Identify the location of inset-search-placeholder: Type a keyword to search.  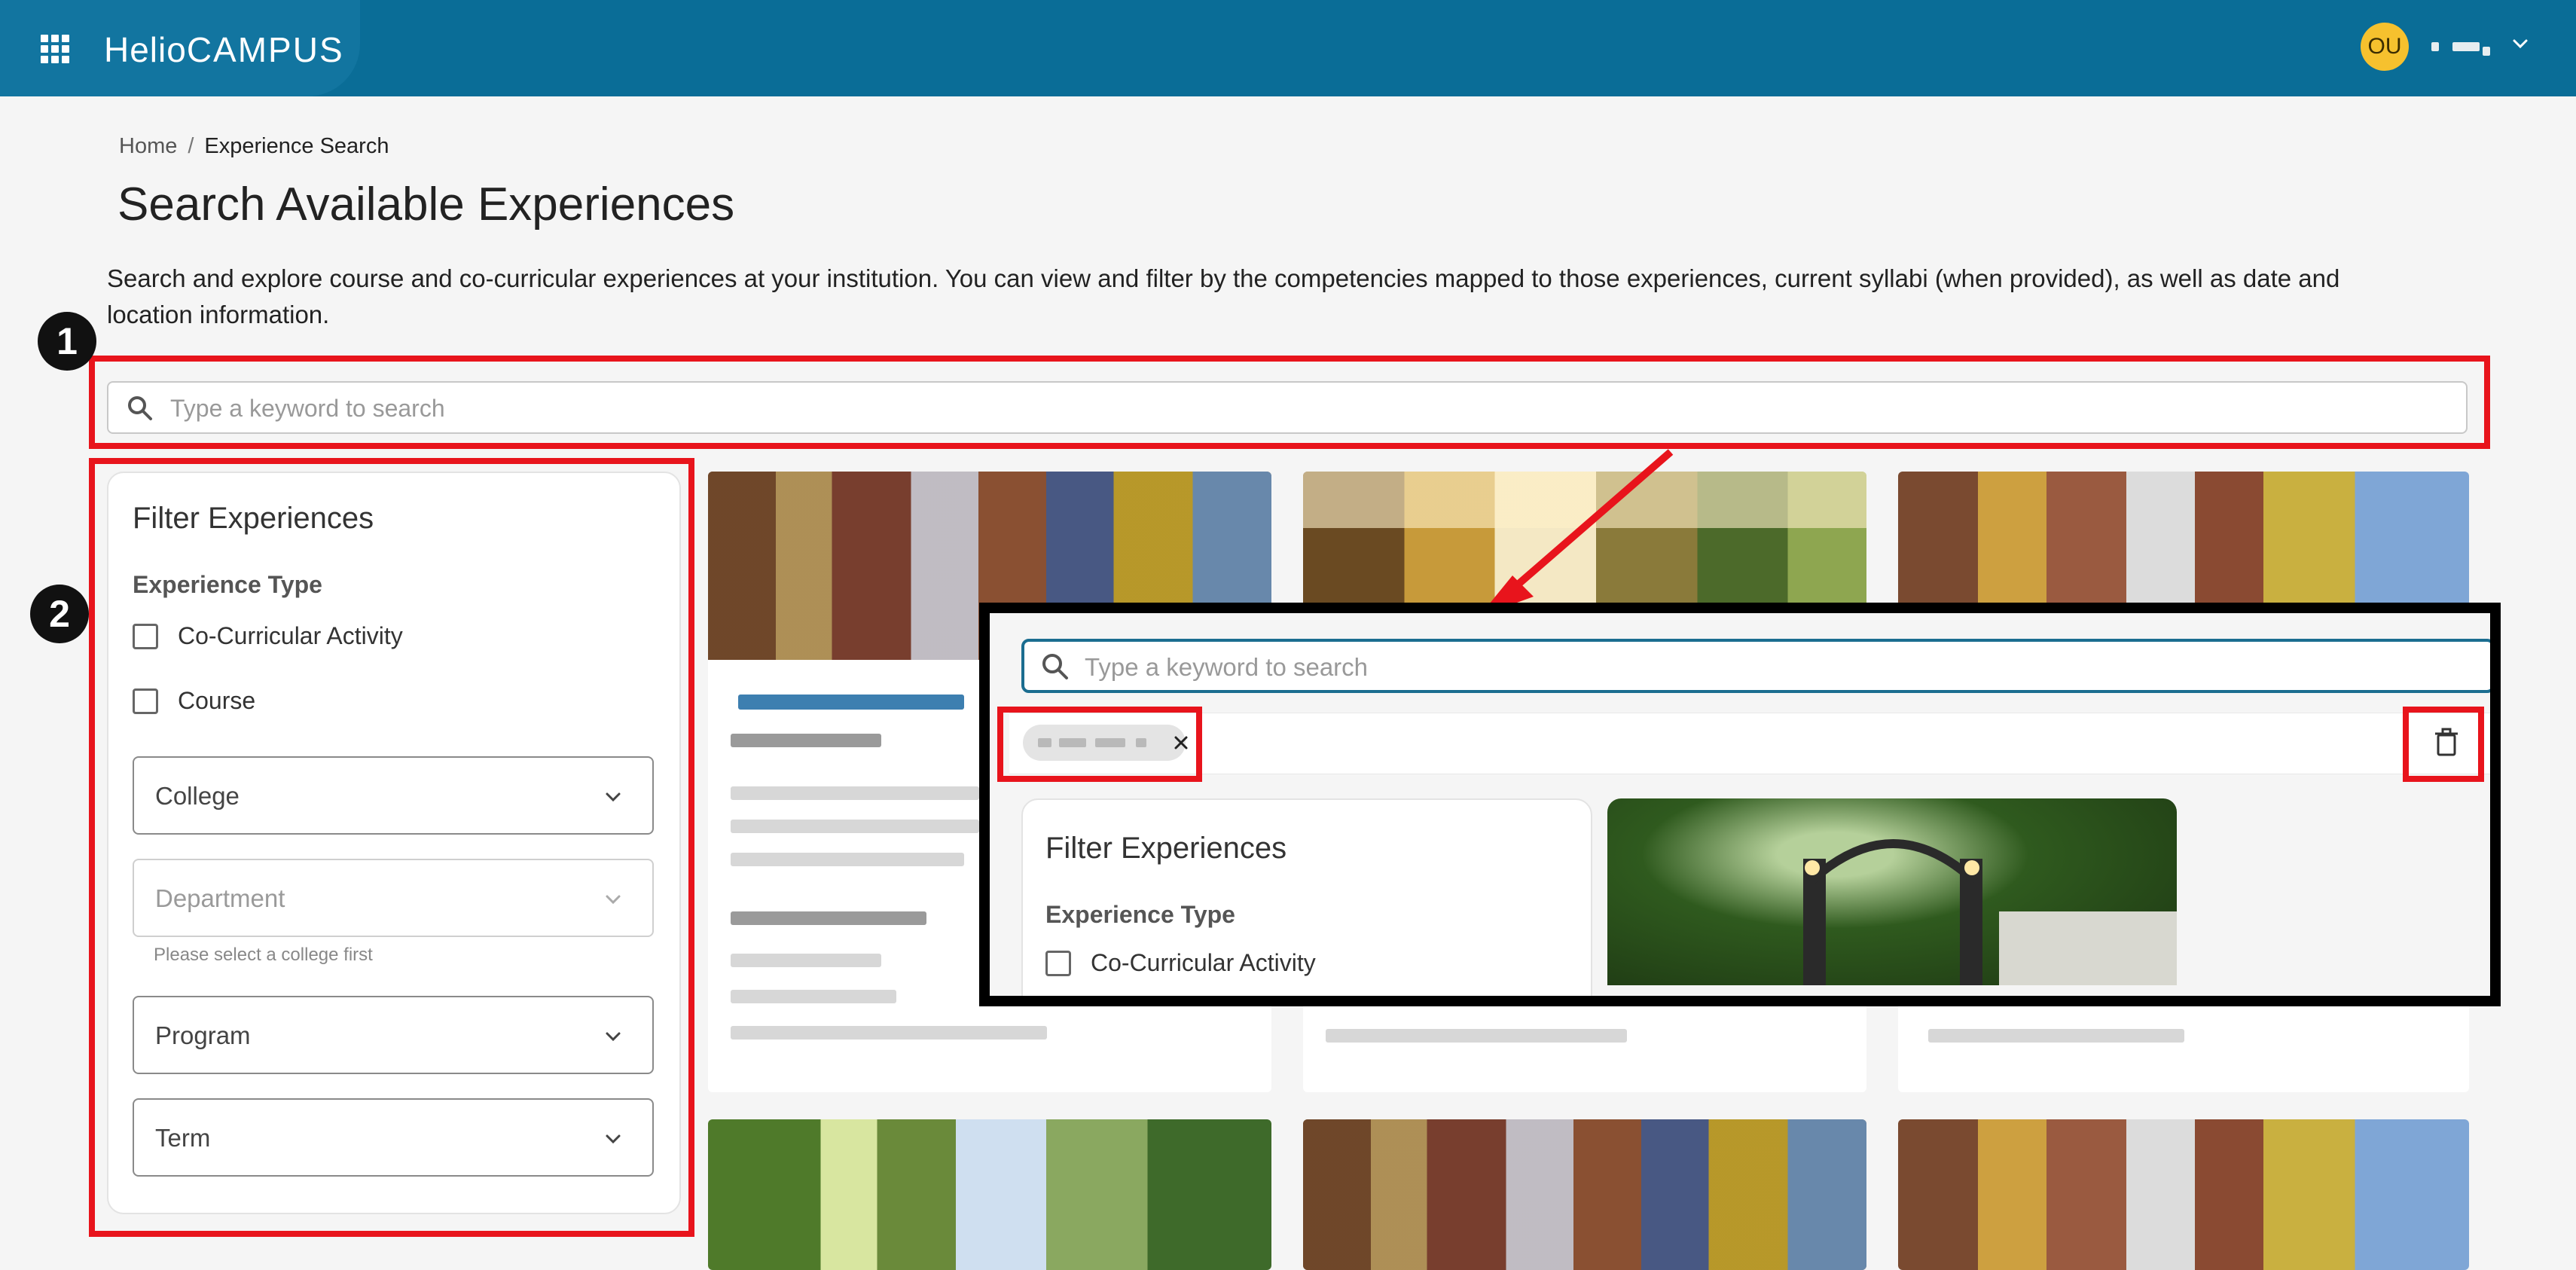
(1227, 667).